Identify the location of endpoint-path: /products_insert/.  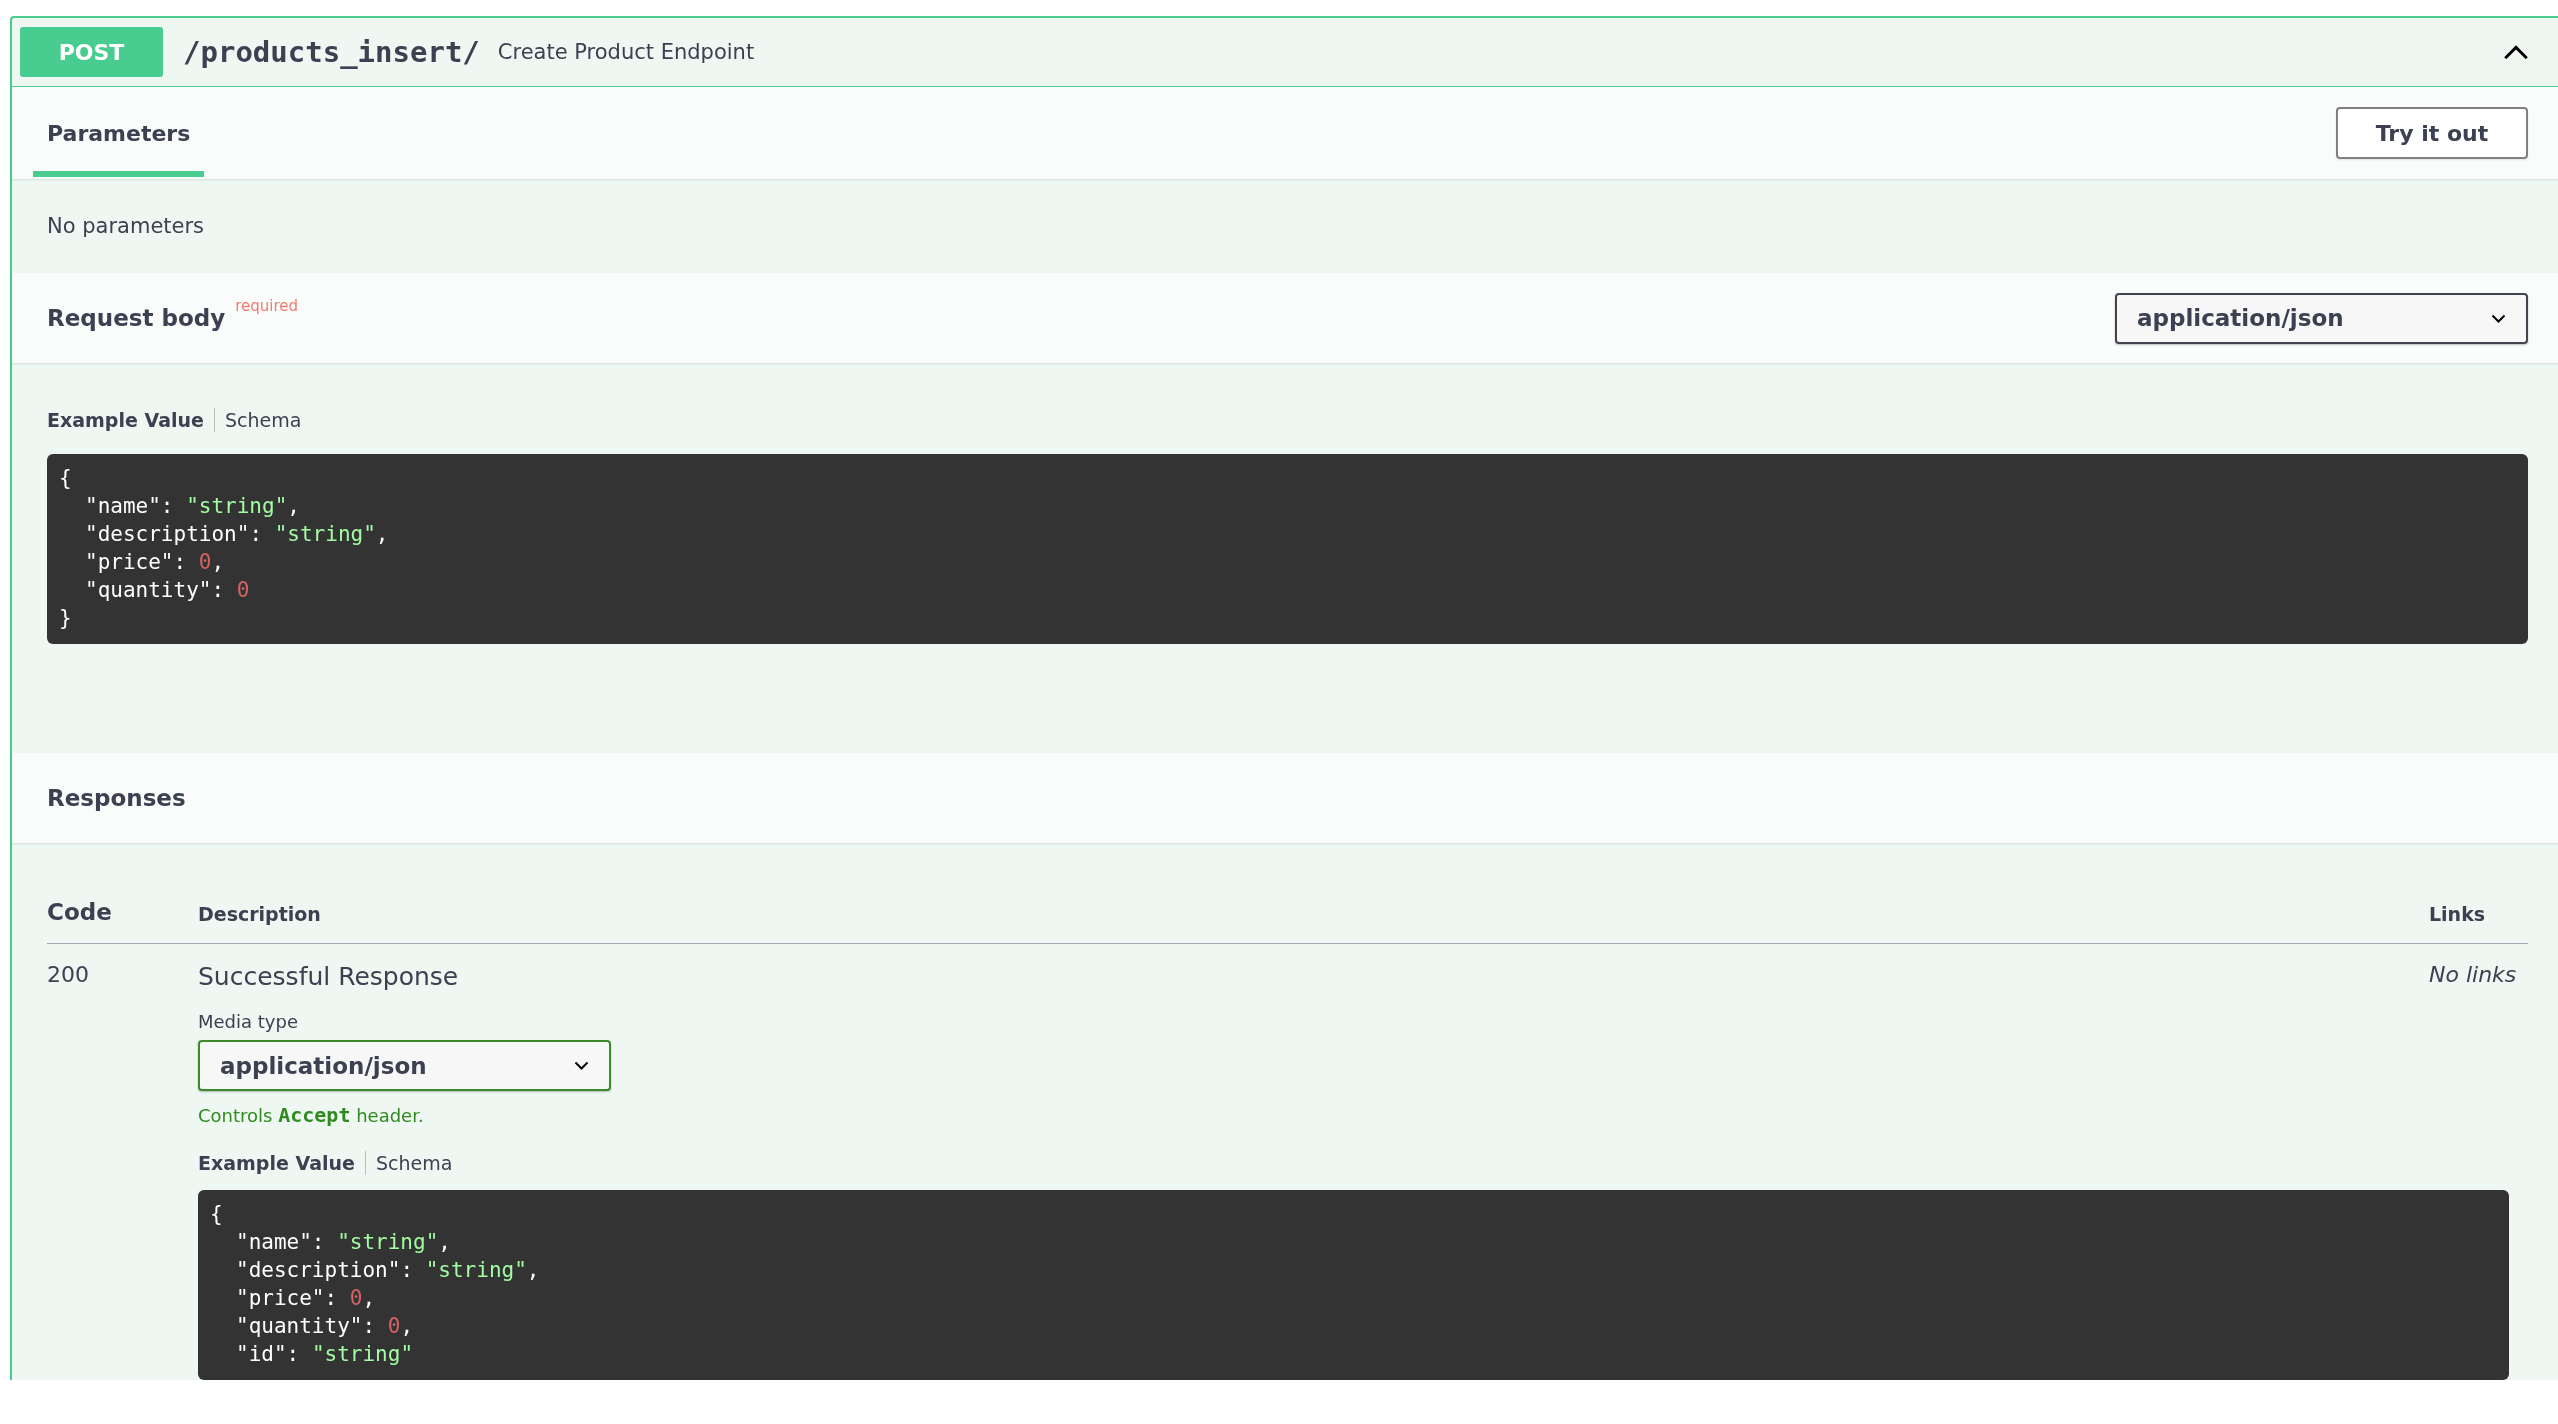
(331, 52).